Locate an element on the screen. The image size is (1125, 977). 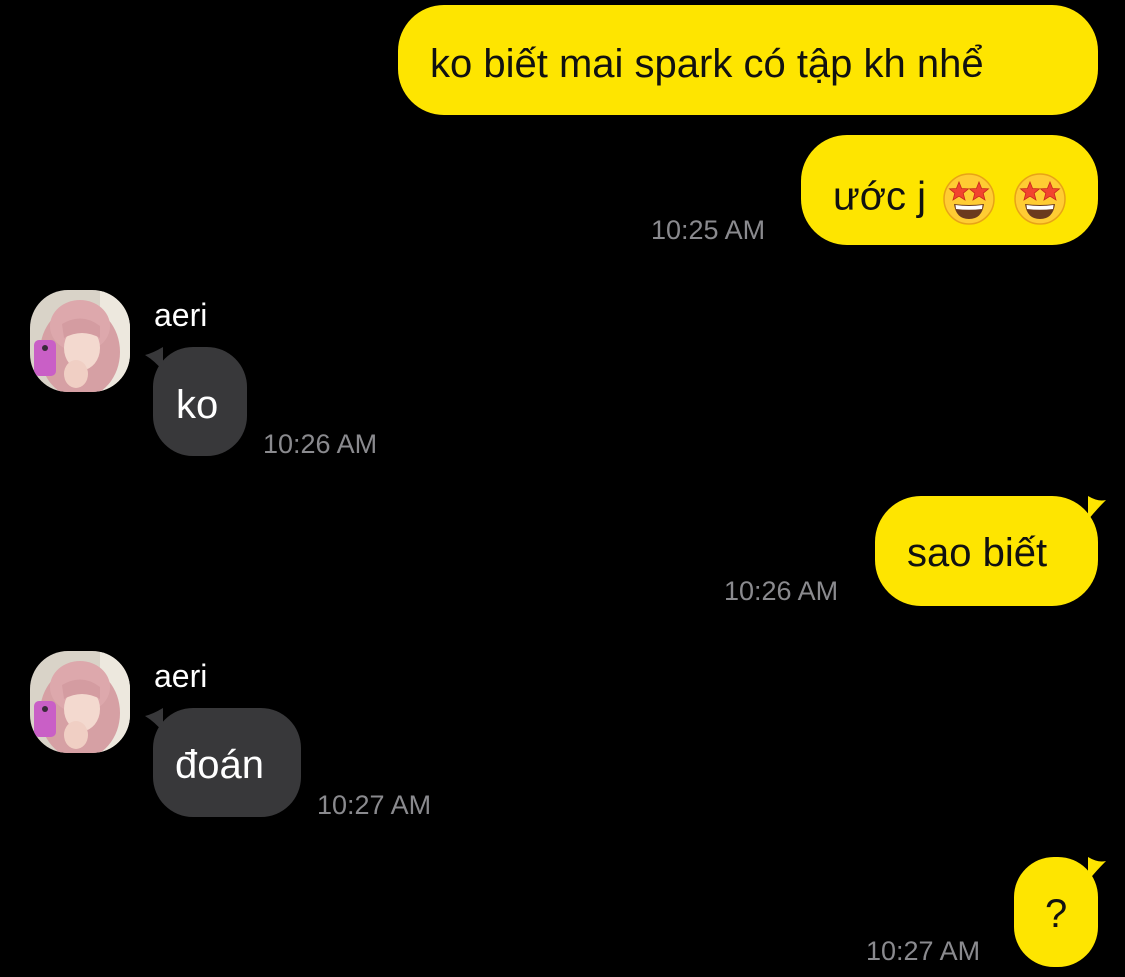
outgoing-message-bubble: ? is located at coordinates (1060, 912).